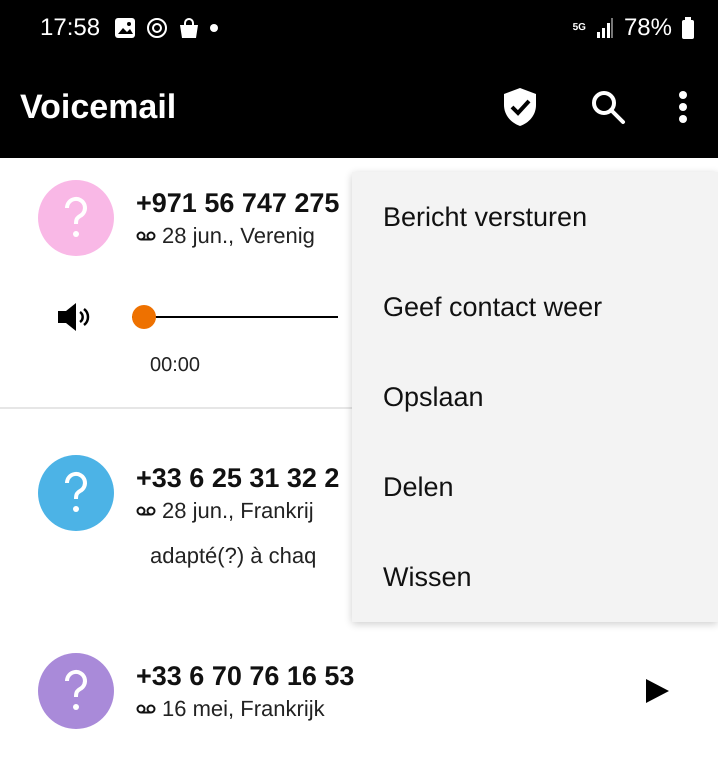 This screenshot has height=770, width=718. What do you see at coordinates (74, 317) in the screenshot?
I see `speaker-icon` at bounding box center [74, 317].